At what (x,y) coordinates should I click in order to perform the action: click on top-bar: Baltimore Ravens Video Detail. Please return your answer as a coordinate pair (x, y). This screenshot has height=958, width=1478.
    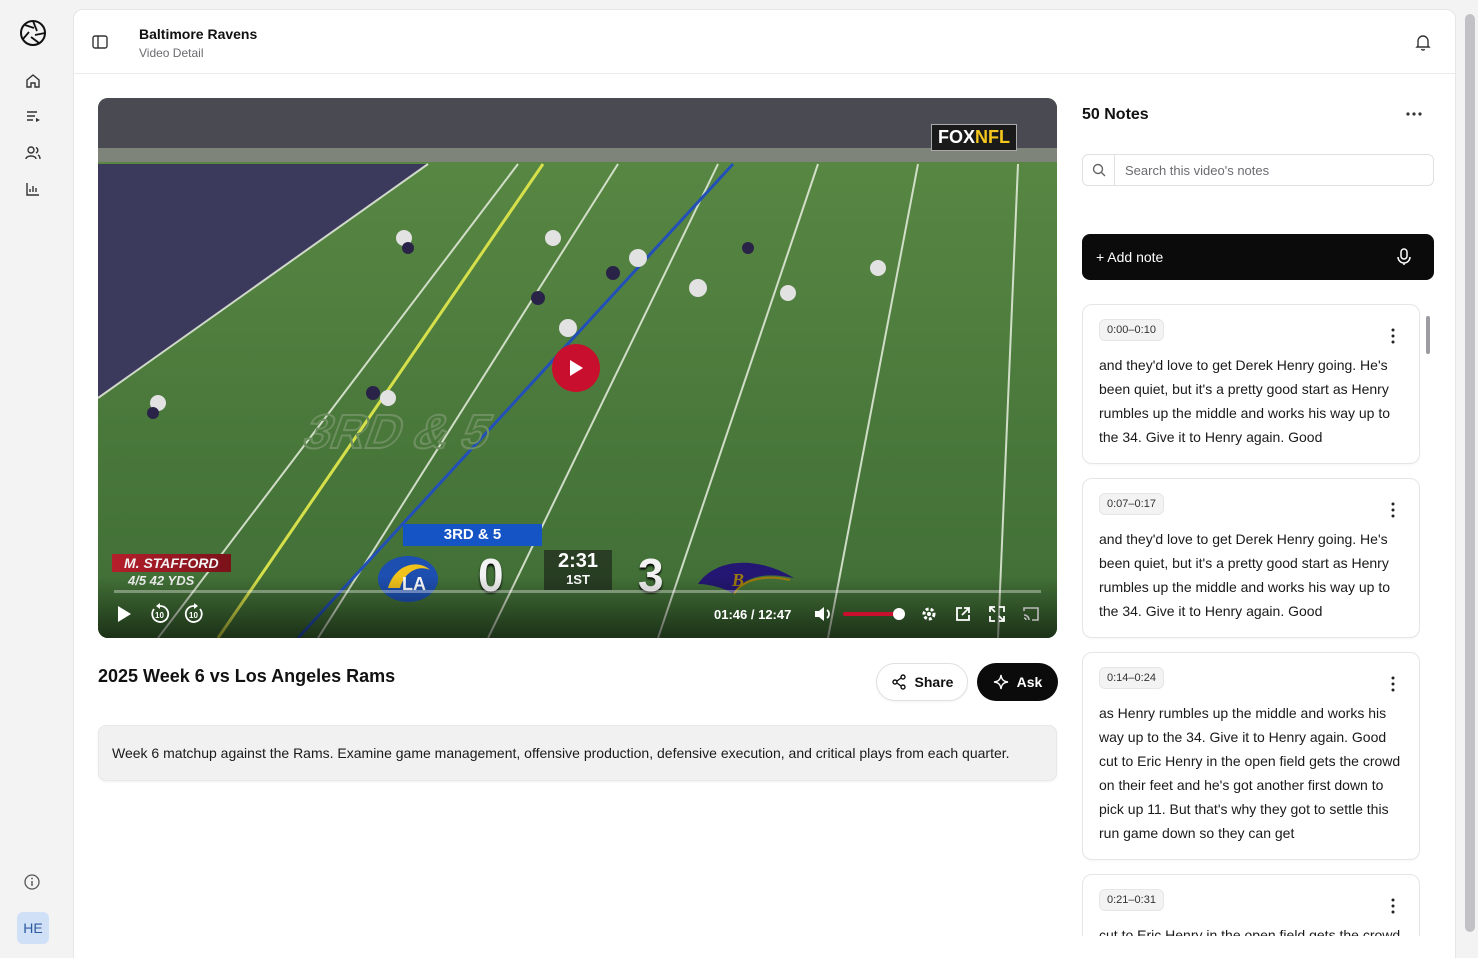
    Looking at the image, I should click on (764, 42).